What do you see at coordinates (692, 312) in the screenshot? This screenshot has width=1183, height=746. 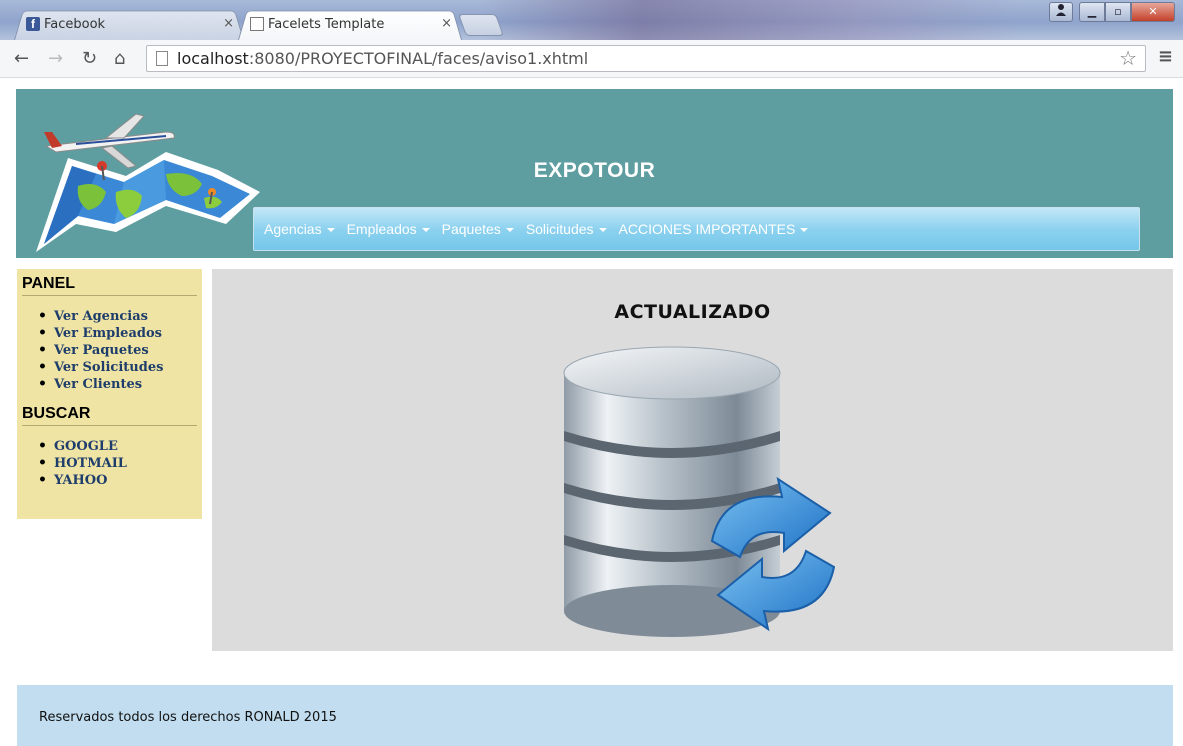 I see `content-heading: ACTUALIZADO` at bounding box center [692, 312].